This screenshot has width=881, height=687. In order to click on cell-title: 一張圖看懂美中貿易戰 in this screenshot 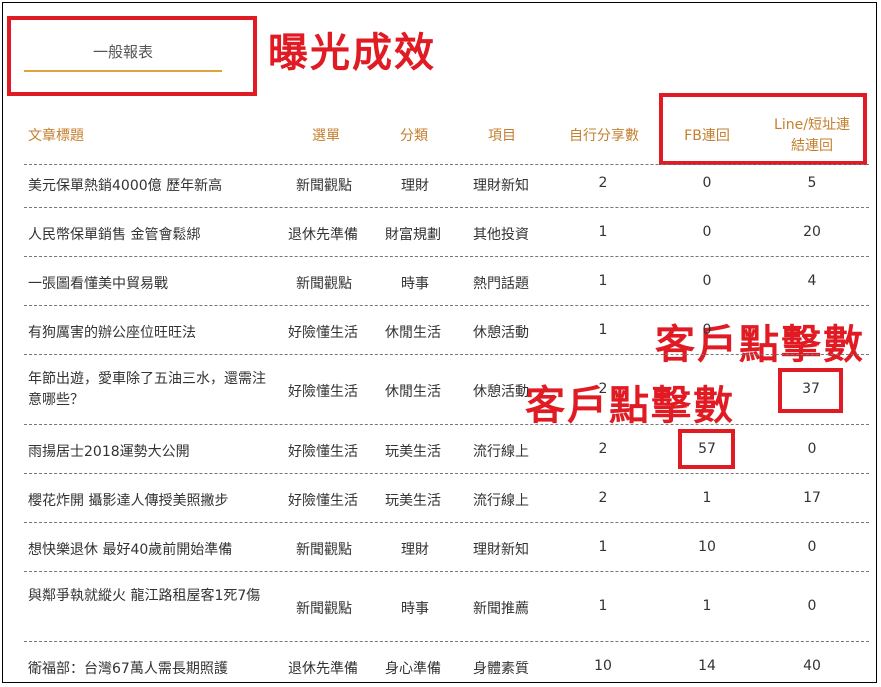, I will do `click(98, 283)`.